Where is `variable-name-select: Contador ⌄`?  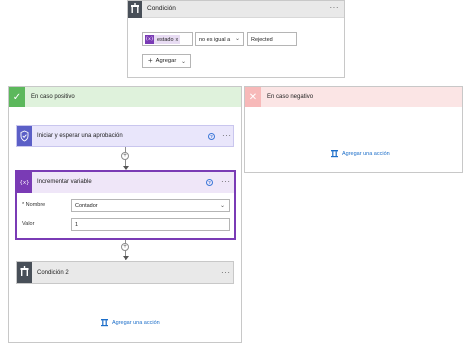 variable-name-select: Contador ⌄ is located at coordinates (150, 205).